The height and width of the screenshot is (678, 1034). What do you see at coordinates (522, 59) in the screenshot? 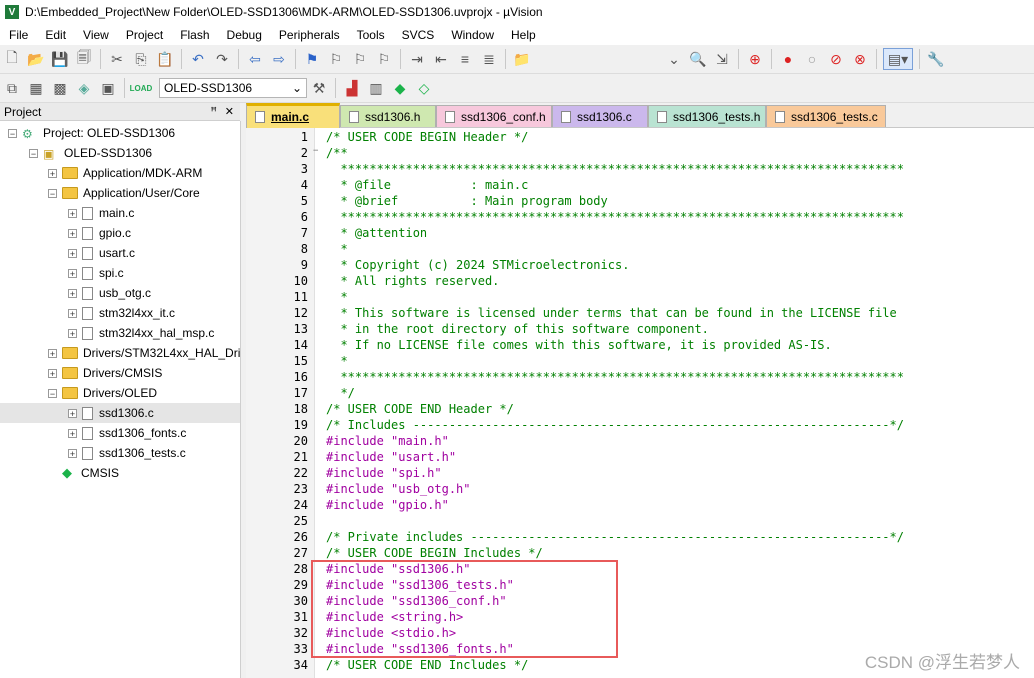
I see `find-in-files-icon: 📁` at bounding box center [522, 59].